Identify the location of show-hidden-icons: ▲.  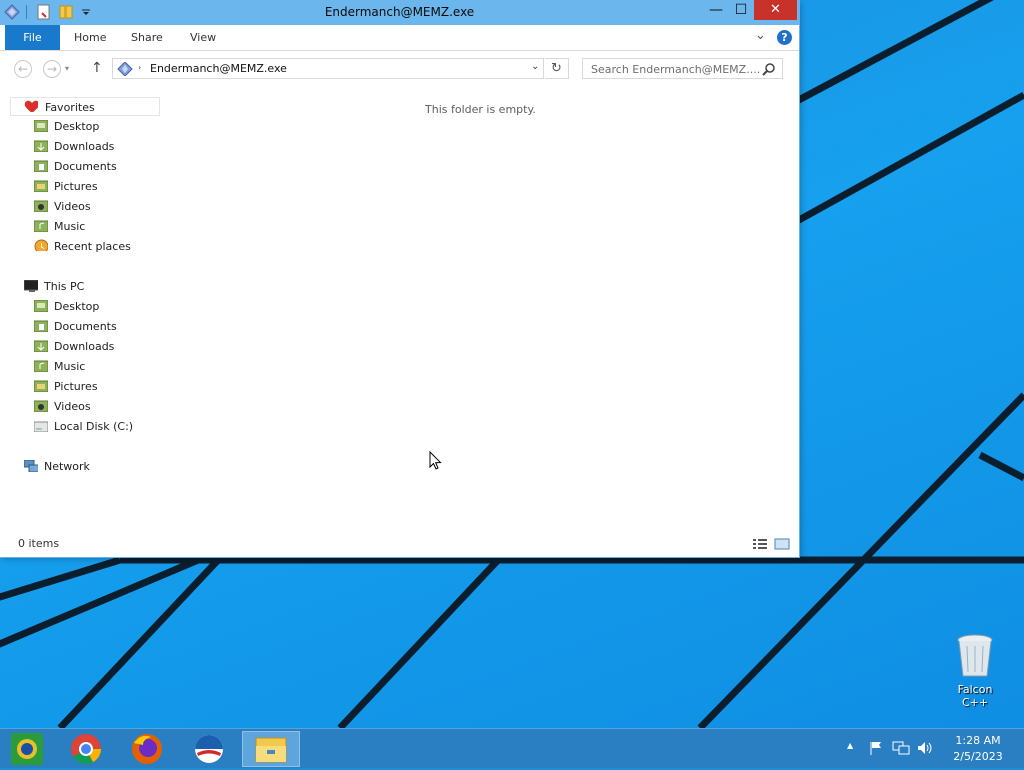
(850, 745).